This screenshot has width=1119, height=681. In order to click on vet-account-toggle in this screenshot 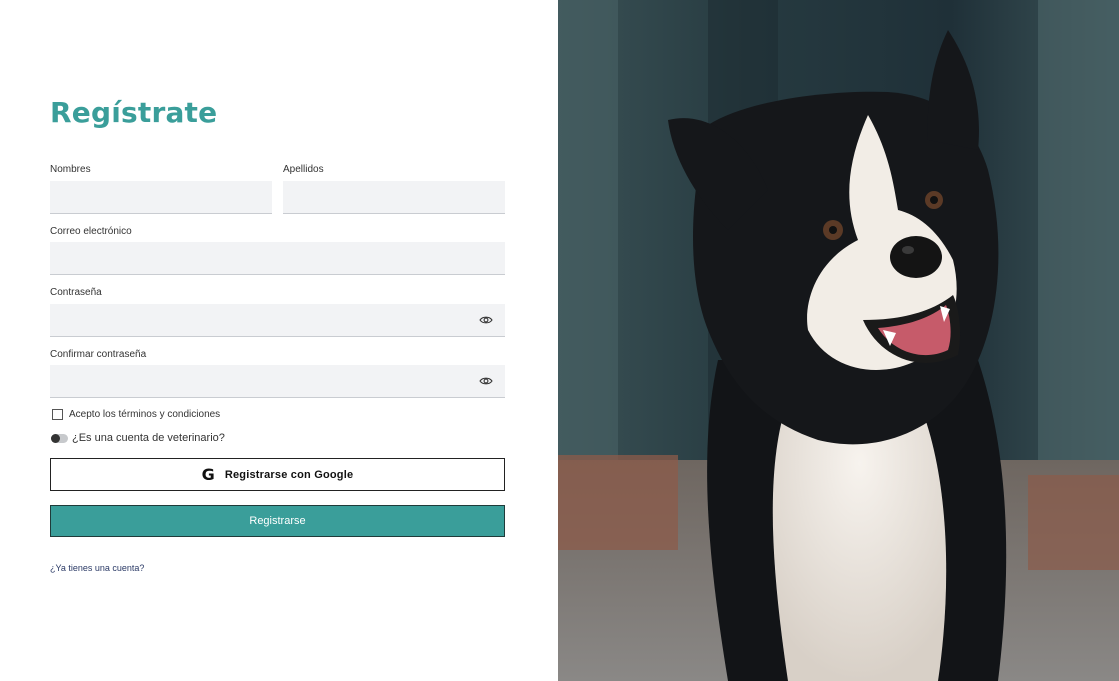, I will do `click(59, 438)`.